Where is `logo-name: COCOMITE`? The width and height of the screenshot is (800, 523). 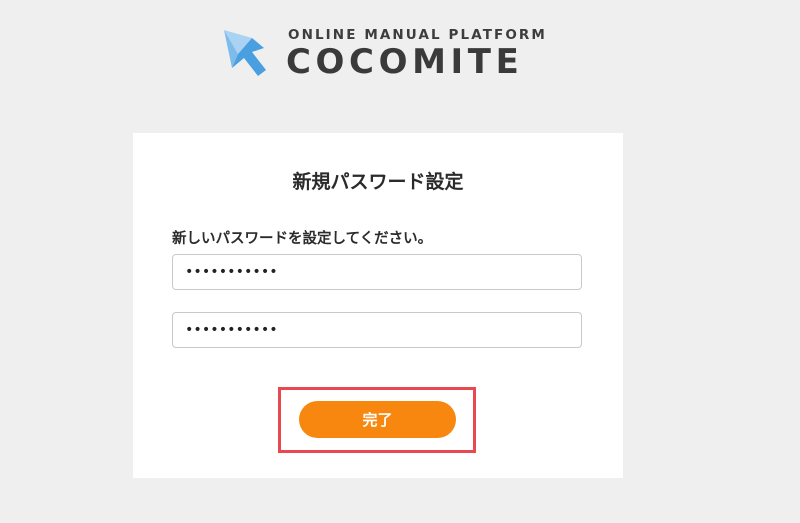 logo-name: COCOMITE is located at coordinates (405, 62).